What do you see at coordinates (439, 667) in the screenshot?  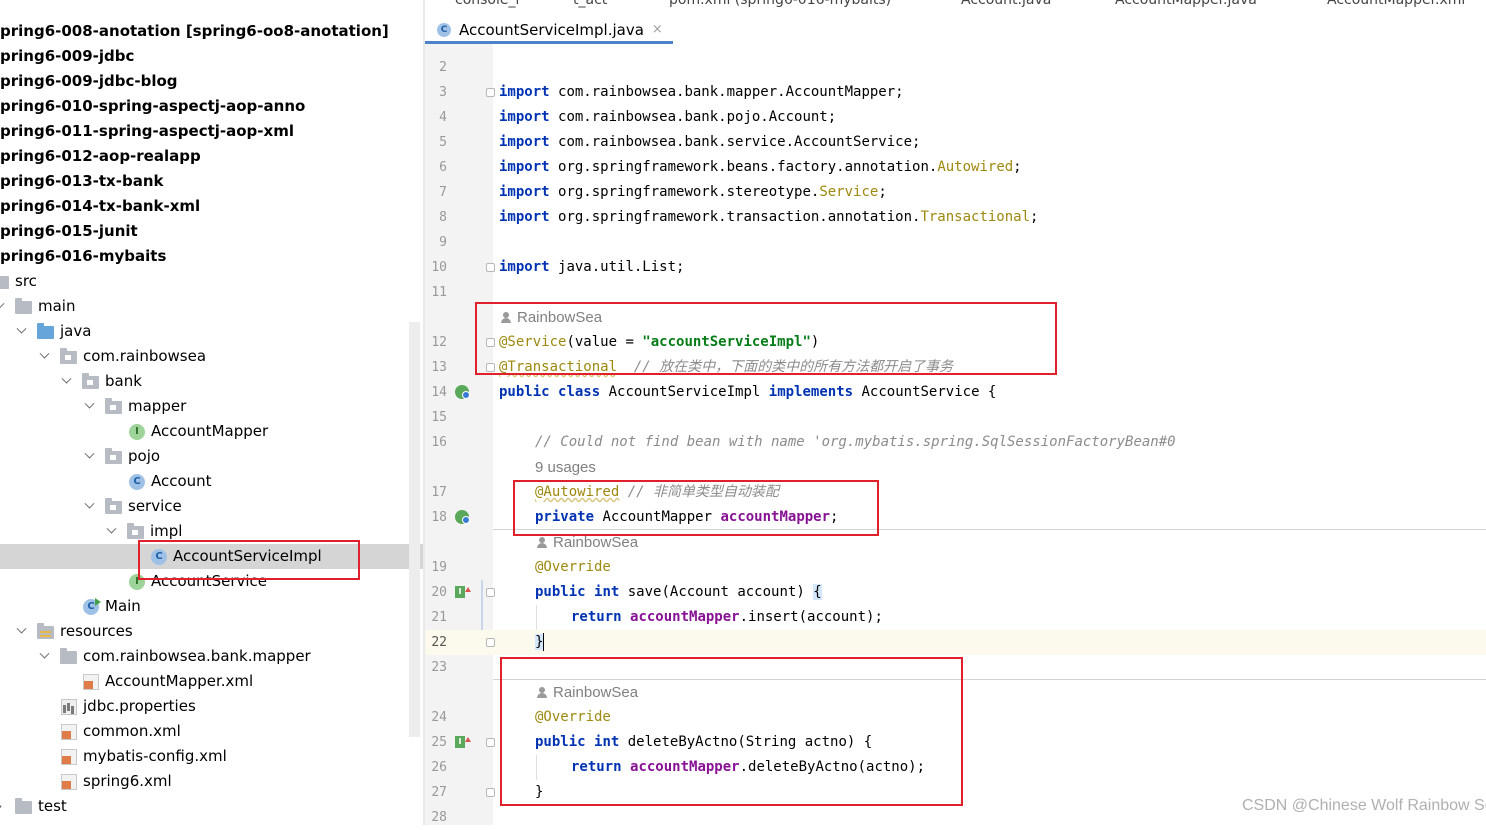 I see `line-number: 23` at bounding box center [439, 667].